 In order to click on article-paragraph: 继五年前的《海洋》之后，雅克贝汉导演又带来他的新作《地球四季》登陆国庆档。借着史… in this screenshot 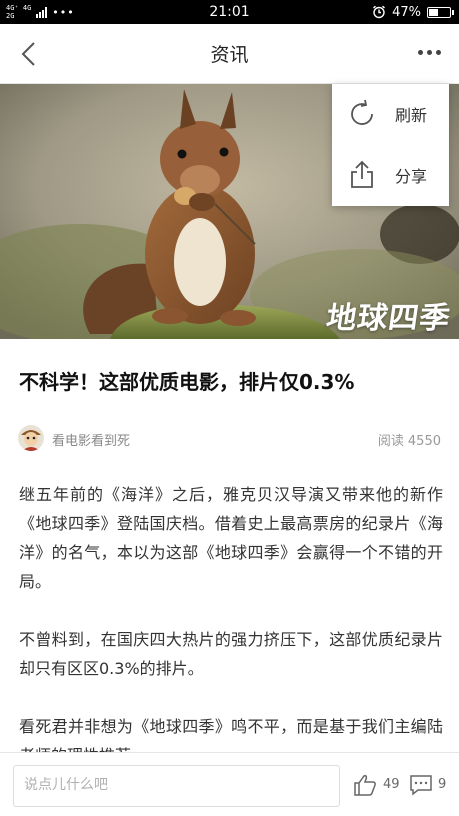, I will do `click(231, 538)`.